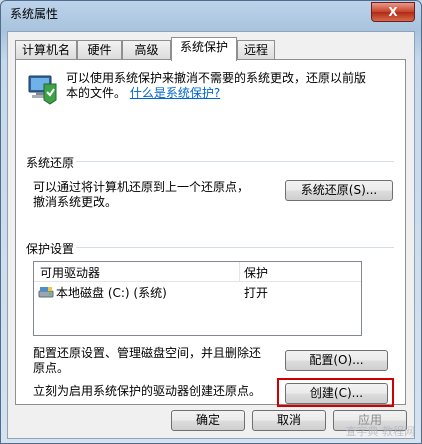  I want to click on tab-label: 系统保护, so click(203, 47).